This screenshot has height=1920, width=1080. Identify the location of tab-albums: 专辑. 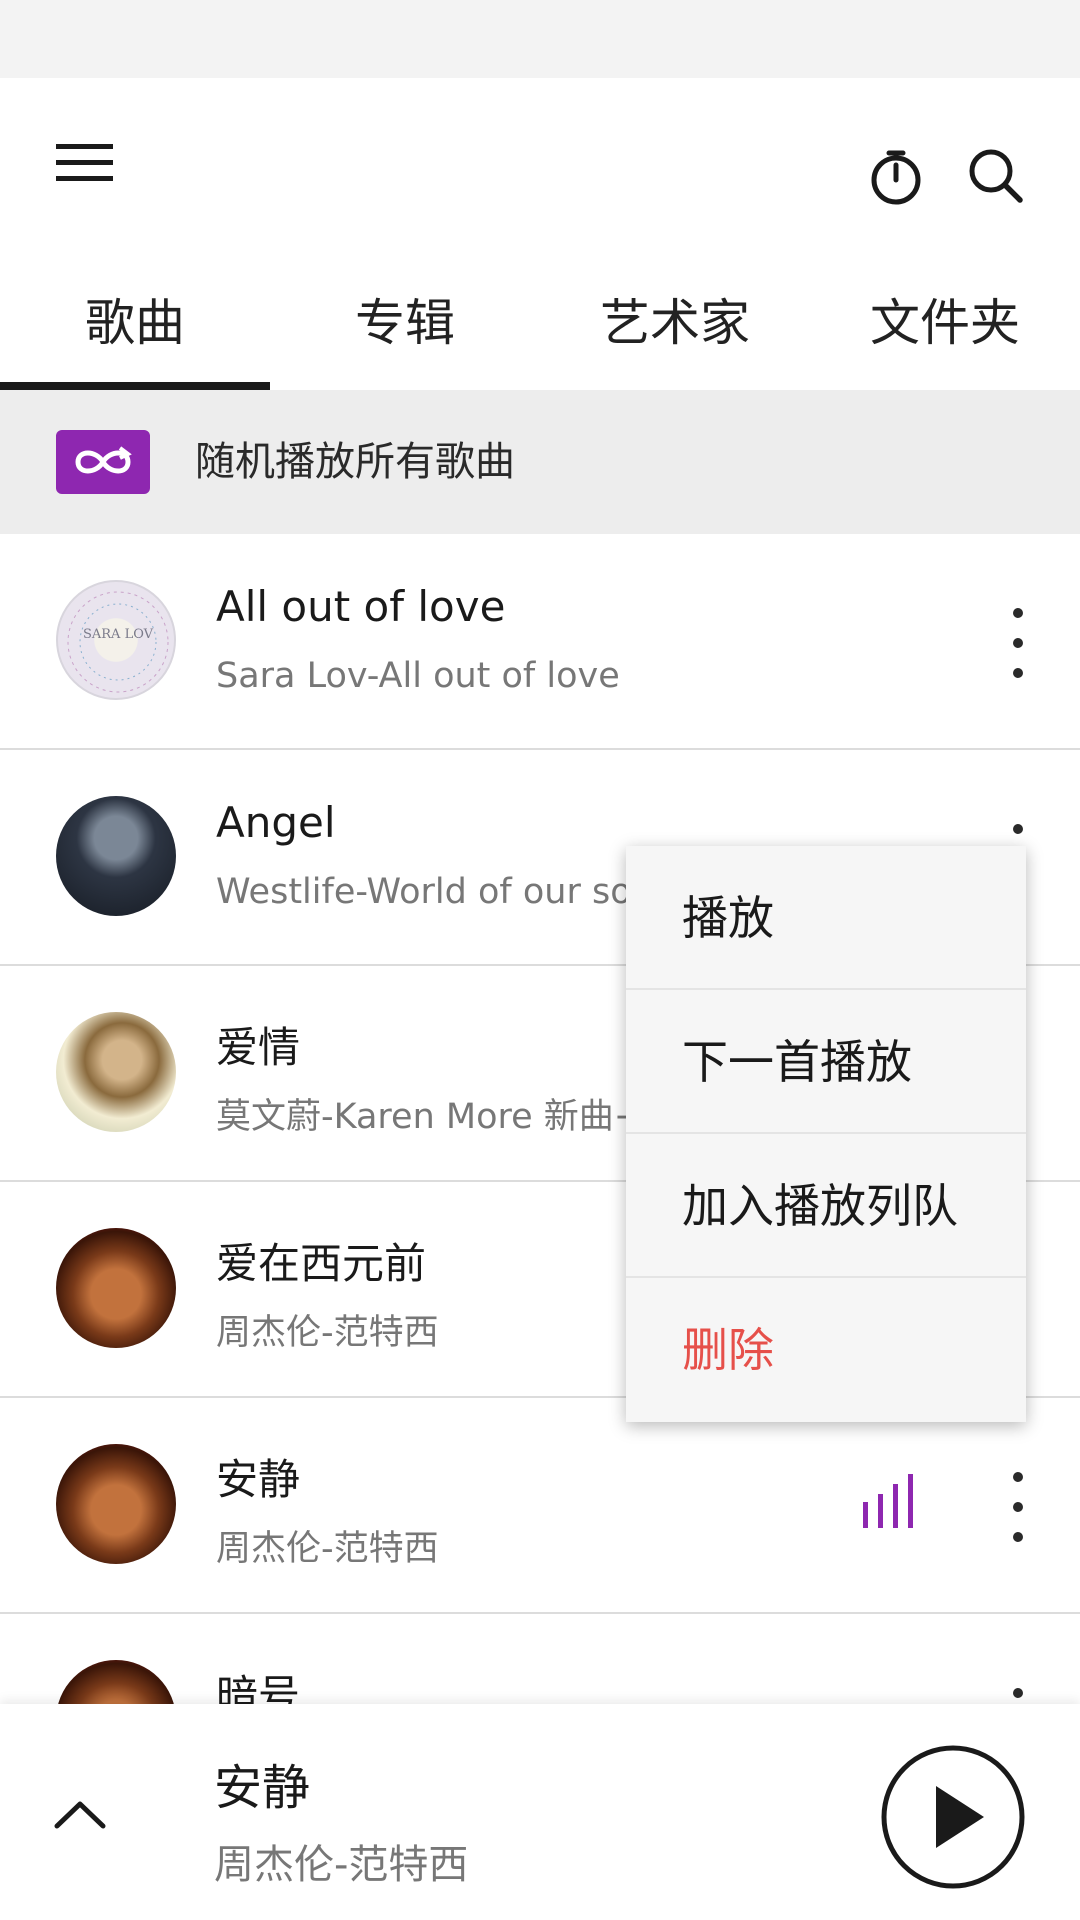
(405, 319).